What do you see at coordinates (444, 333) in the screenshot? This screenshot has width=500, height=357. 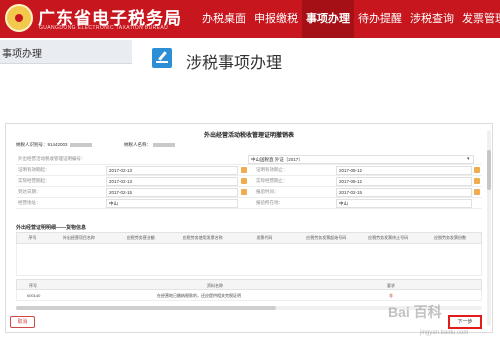 I see `watermark-url: jingyan.baidu.com` at bounding box center [444, 333].